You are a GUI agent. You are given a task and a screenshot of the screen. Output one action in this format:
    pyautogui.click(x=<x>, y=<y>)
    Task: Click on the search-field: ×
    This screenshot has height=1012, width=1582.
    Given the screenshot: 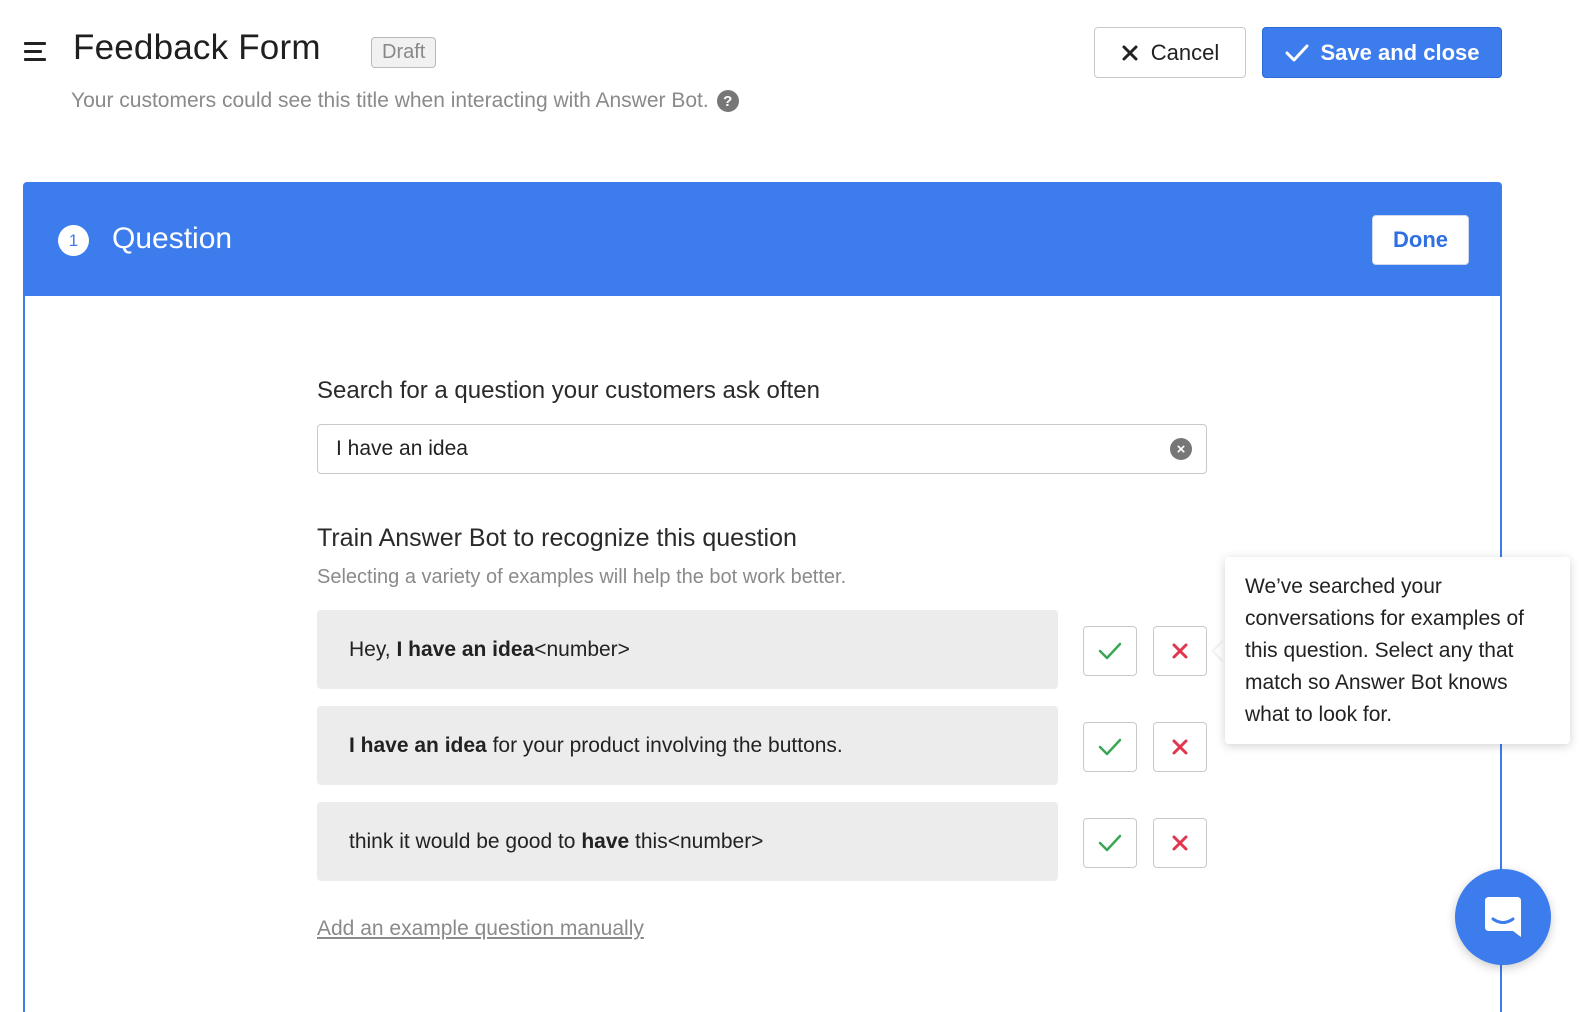 What is the action you would take?
    pyautogui.click(x=762, y=449)
    